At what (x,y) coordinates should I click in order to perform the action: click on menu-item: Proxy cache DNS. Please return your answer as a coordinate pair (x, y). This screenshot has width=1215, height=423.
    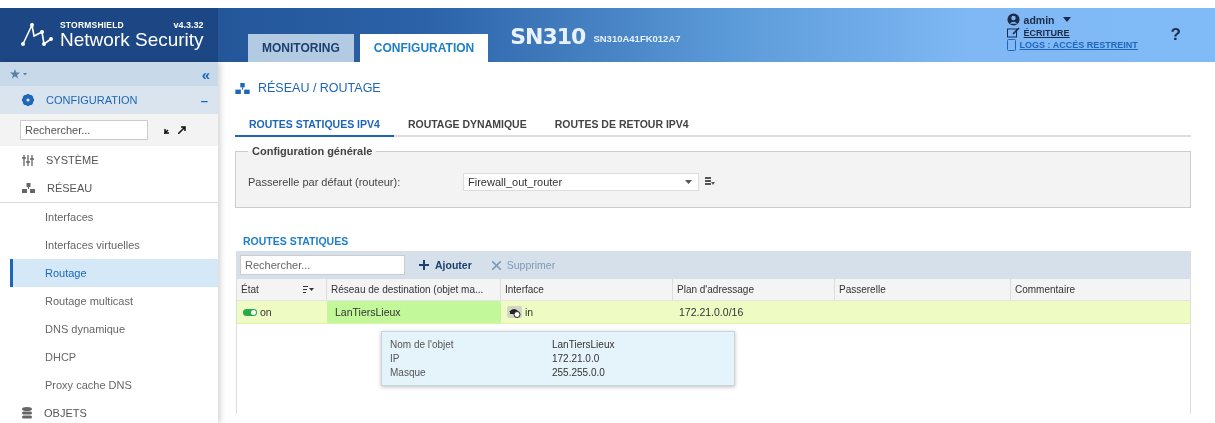
    Looking at the image, I should click on (114, 385).